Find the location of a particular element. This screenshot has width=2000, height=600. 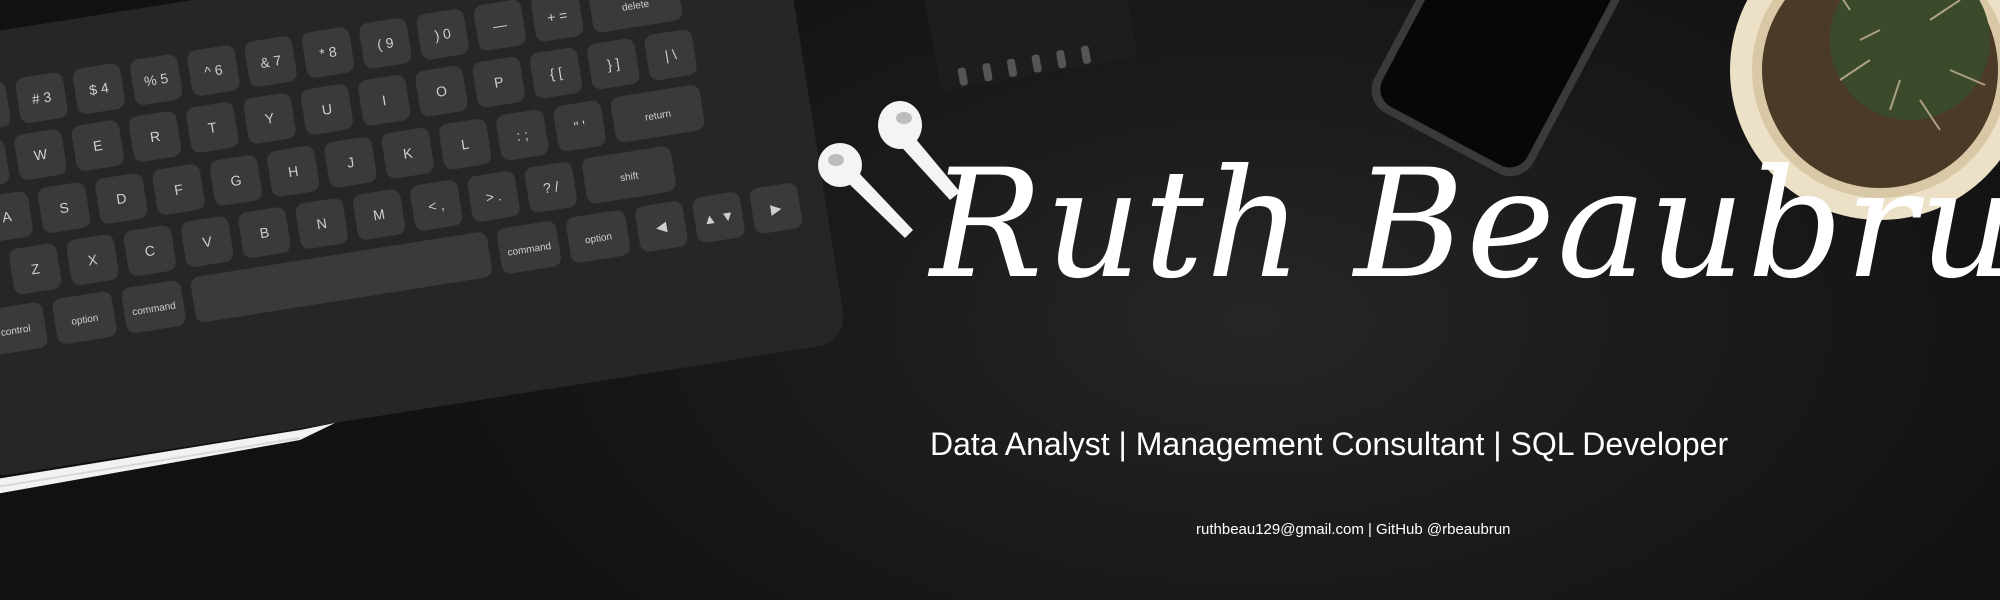

keyboard-key-label: { [ is located at coordinates (556, 73).